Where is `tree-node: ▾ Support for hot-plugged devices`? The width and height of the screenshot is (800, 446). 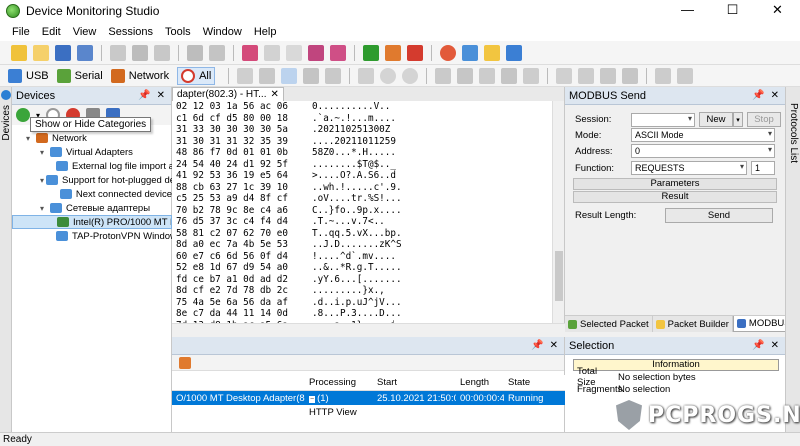
tree-node: ▾ Support for hot-plugged devices is located at coordinates (92, 180).